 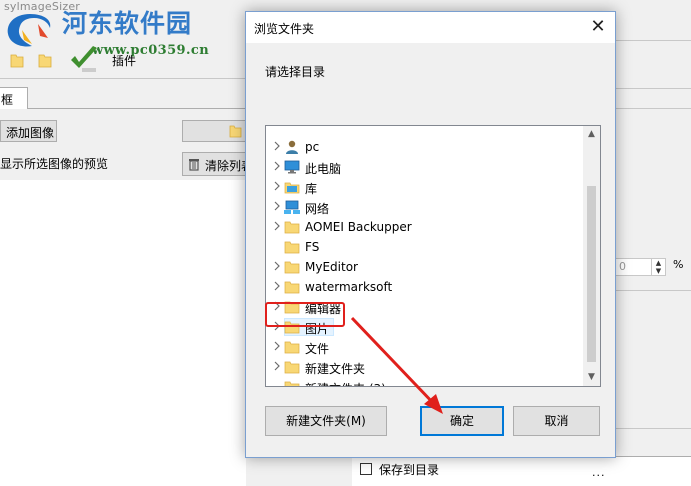 I want to click on toolbar-plugin-label: 插件, so click(x=124, y=60).